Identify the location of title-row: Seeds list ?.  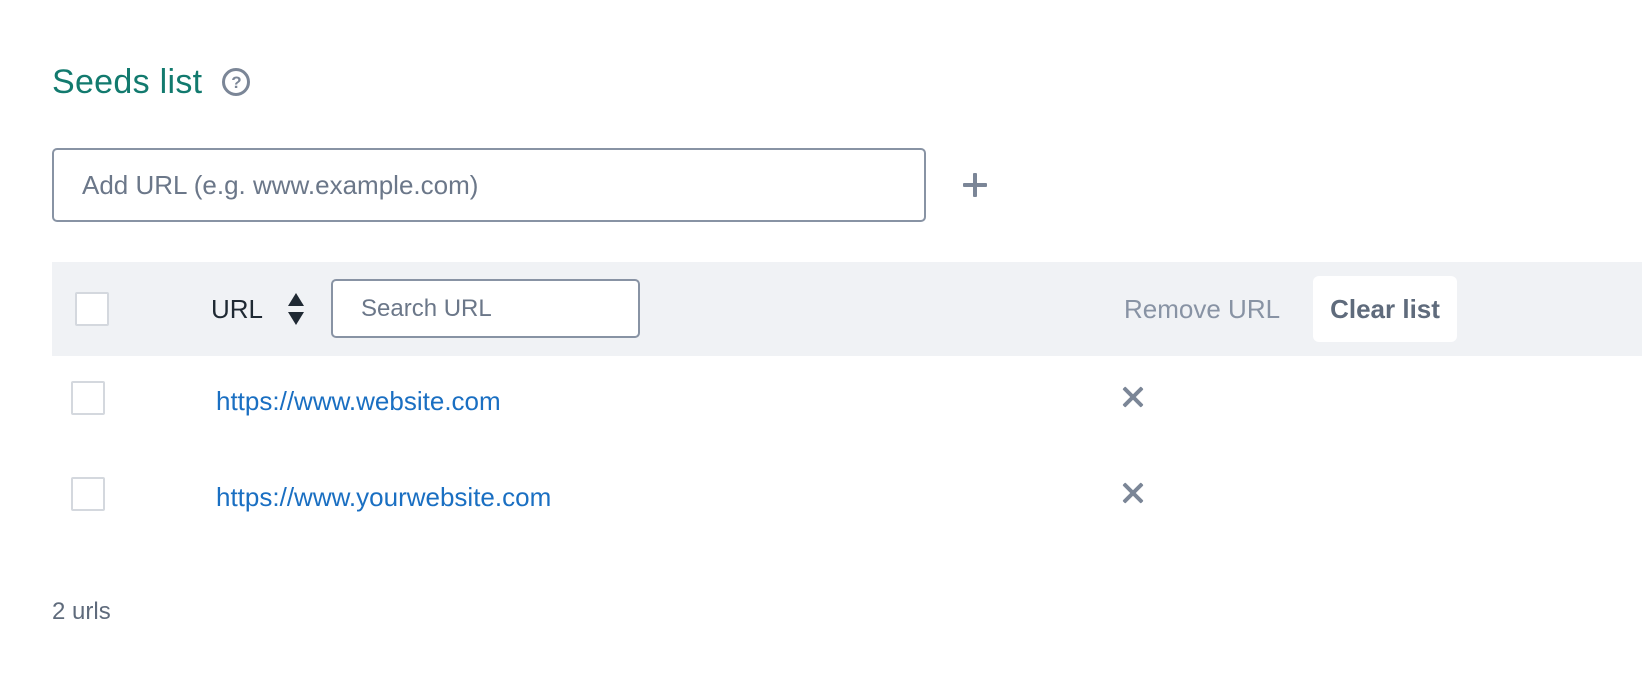
(151, 82).